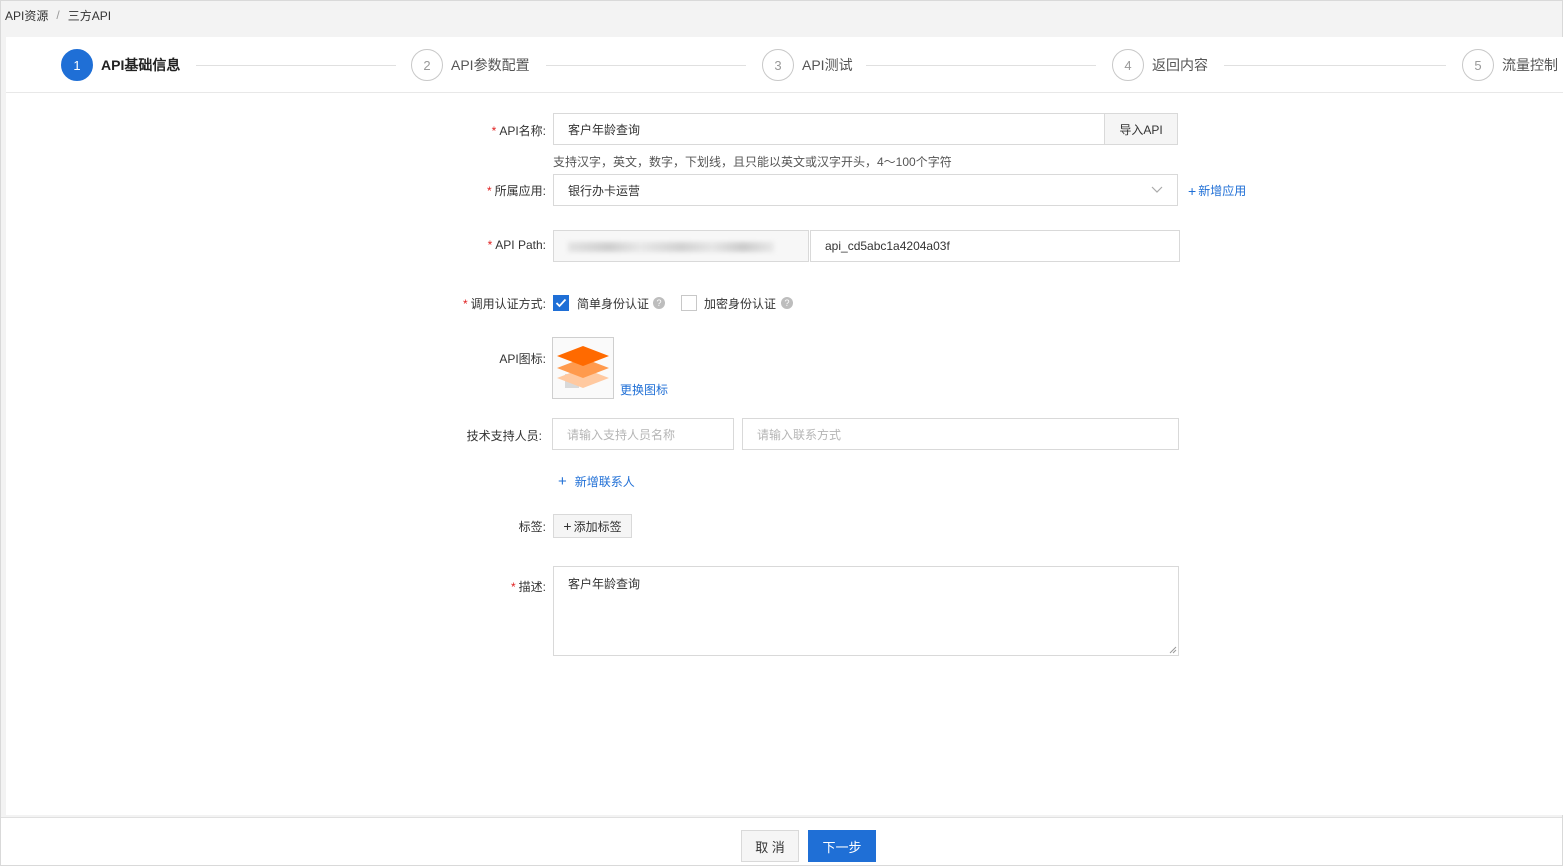  What do you see at coordinates (1180, 65) in the screenshot?
I see `step-4-label: 返回内容` at bounding box center [1180, 65].